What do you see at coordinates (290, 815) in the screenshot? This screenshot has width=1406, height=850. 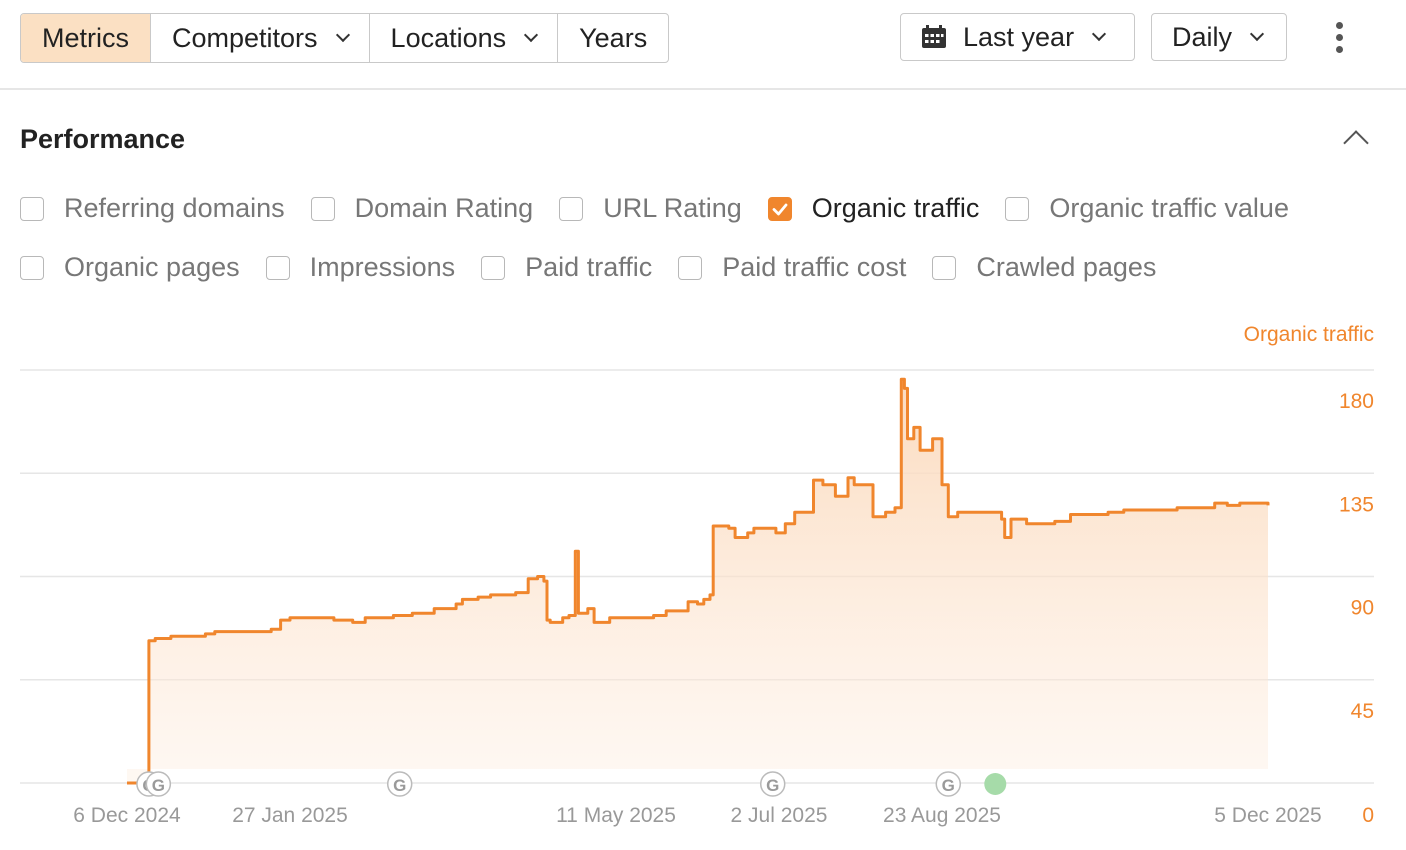 I see `x-tick-label: 27 Jan 2025` at bounding box center [290, 815].